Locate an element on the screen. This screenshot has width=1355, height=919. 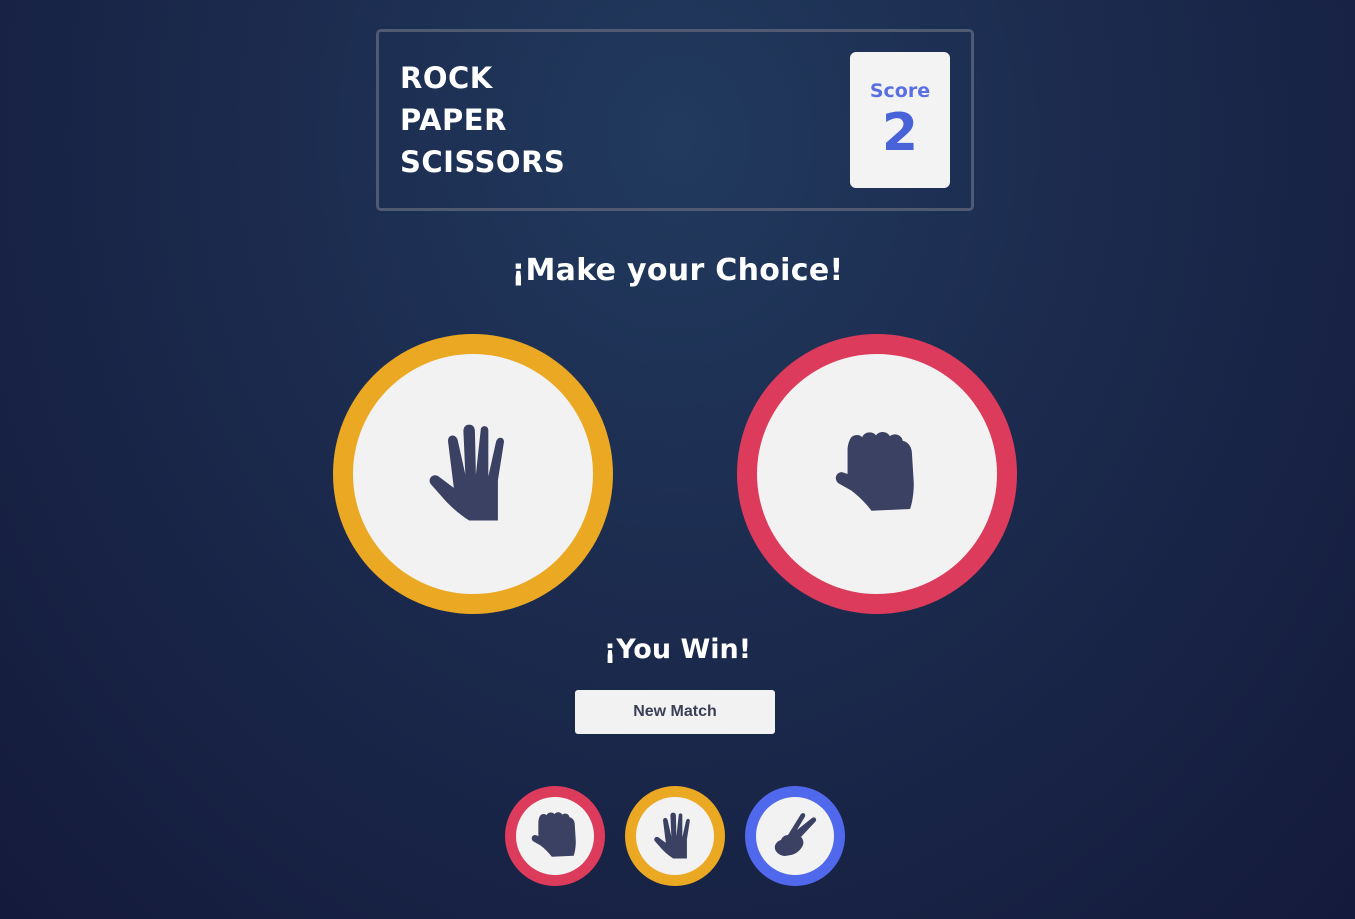
score-box: Score 2 is located at coordinates (900, 120).